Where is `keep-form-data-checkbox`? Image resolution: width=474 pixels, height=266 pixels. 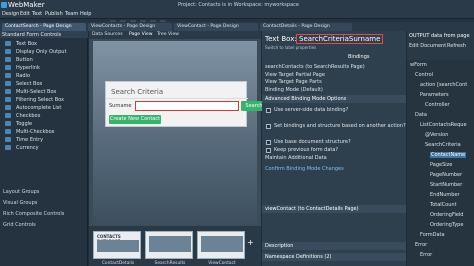 keep-form-data-checkbox is located at coordinates (268, 150).